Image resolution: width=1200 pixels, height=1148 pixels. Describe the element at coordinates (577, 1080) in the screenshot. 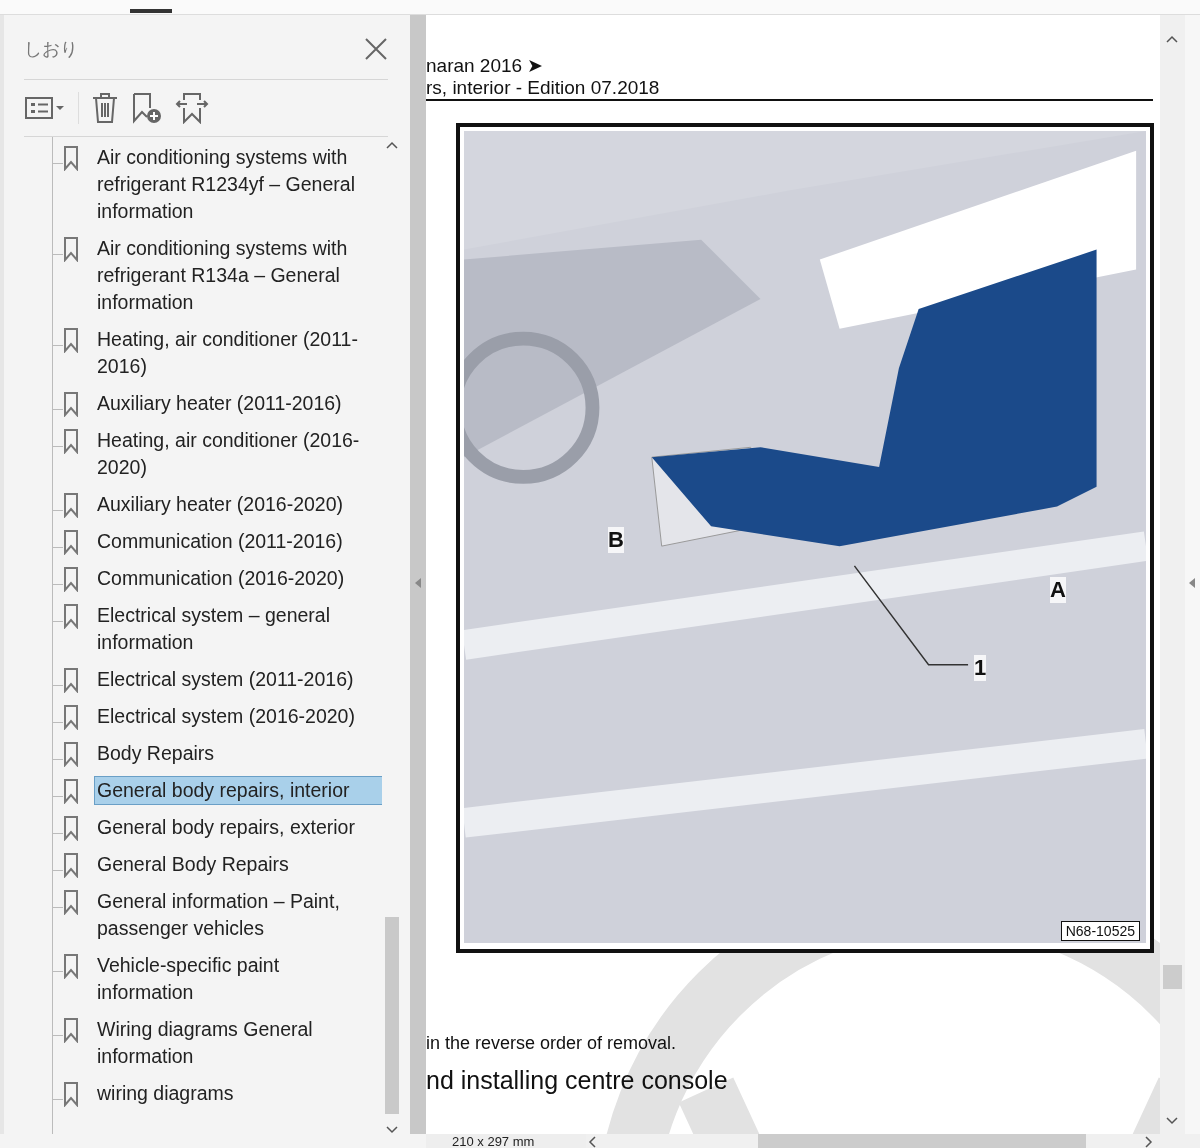

I see `section-heading: nd installing centre console` at that location.